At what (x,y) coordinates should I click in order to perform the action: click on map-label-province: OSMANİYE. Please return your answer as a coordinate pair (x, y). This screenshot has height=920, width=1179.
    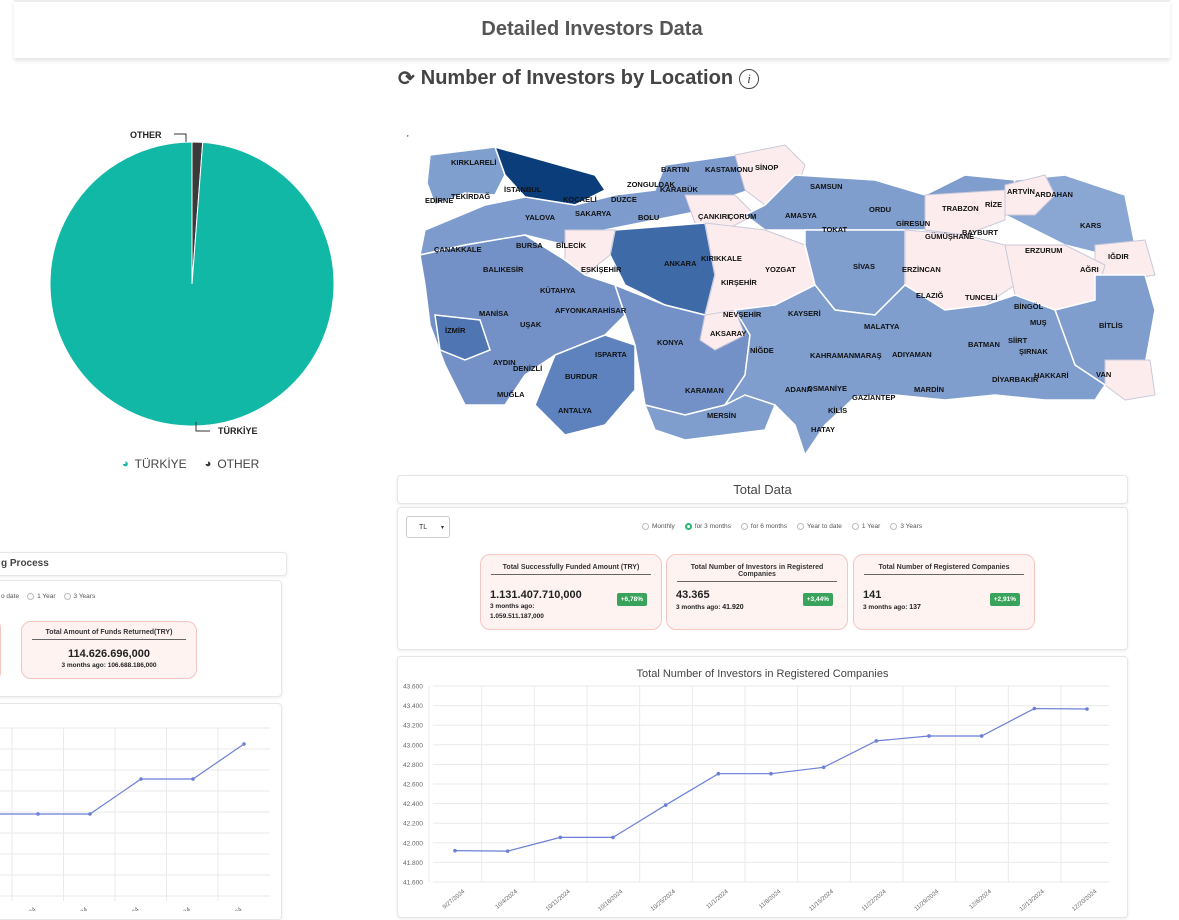
    Looking at the image, I should click on (827, 388).